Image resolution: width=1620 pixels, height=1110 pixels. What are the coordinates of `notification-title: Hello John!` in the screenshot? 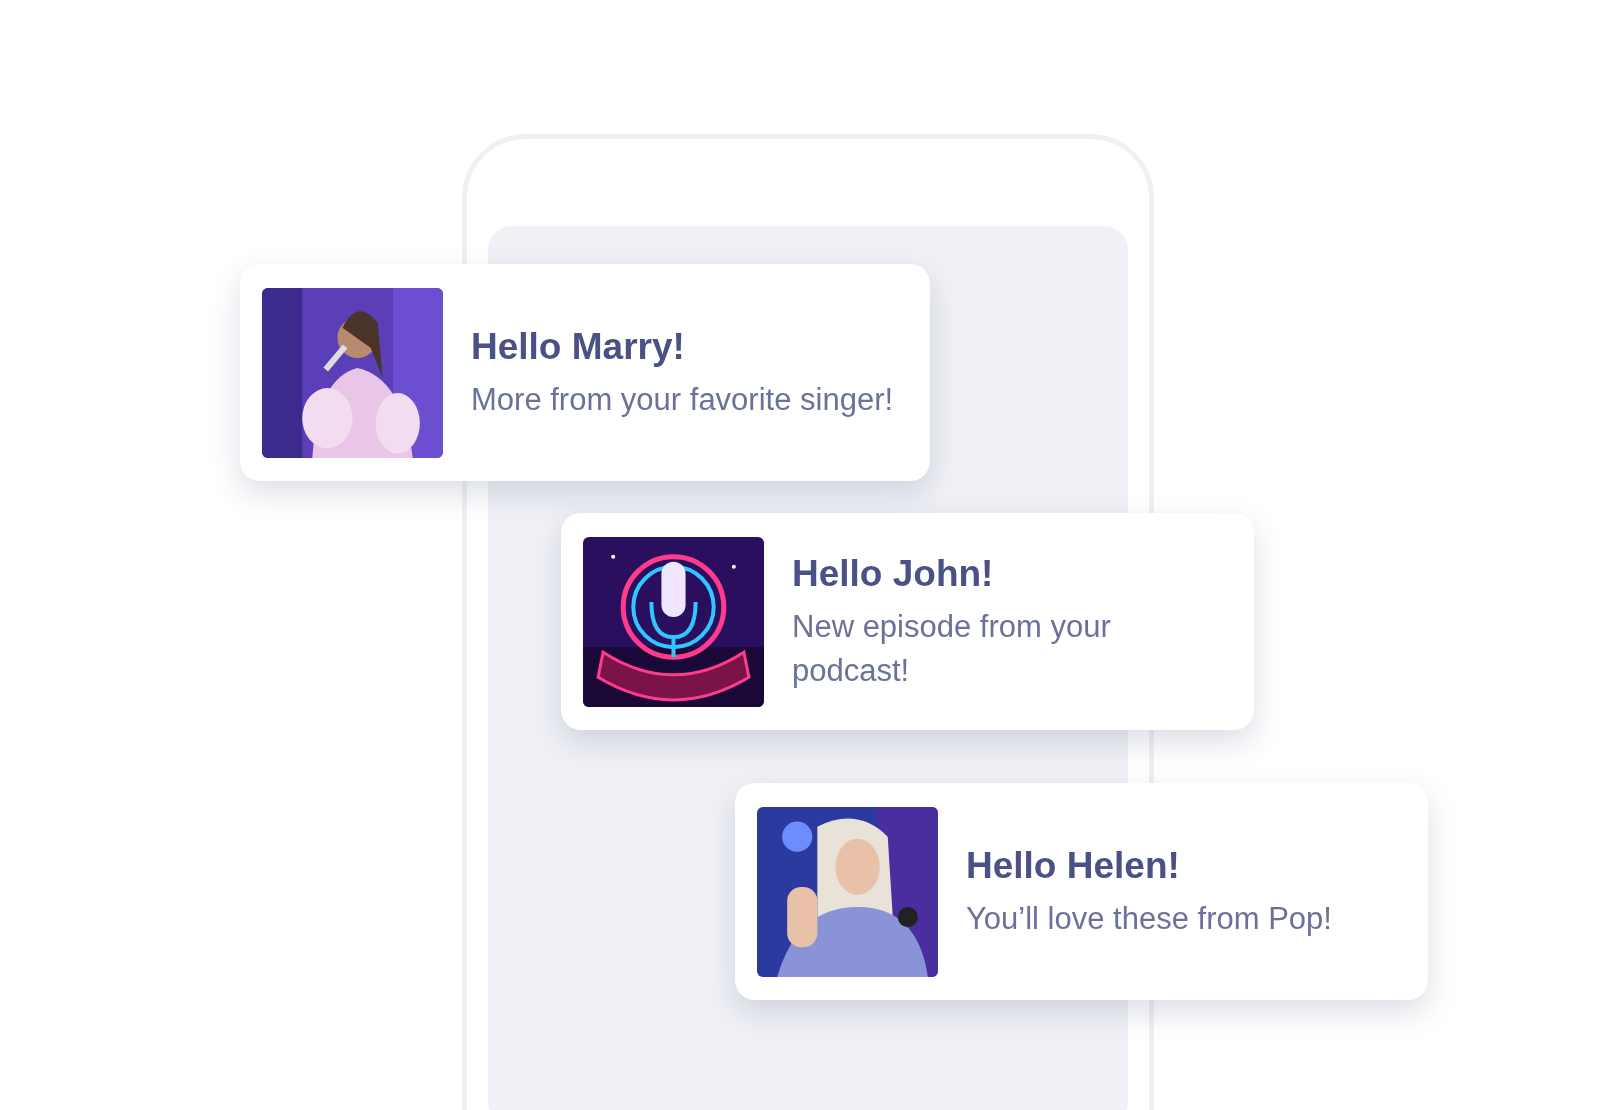 It's located at (893, 574).